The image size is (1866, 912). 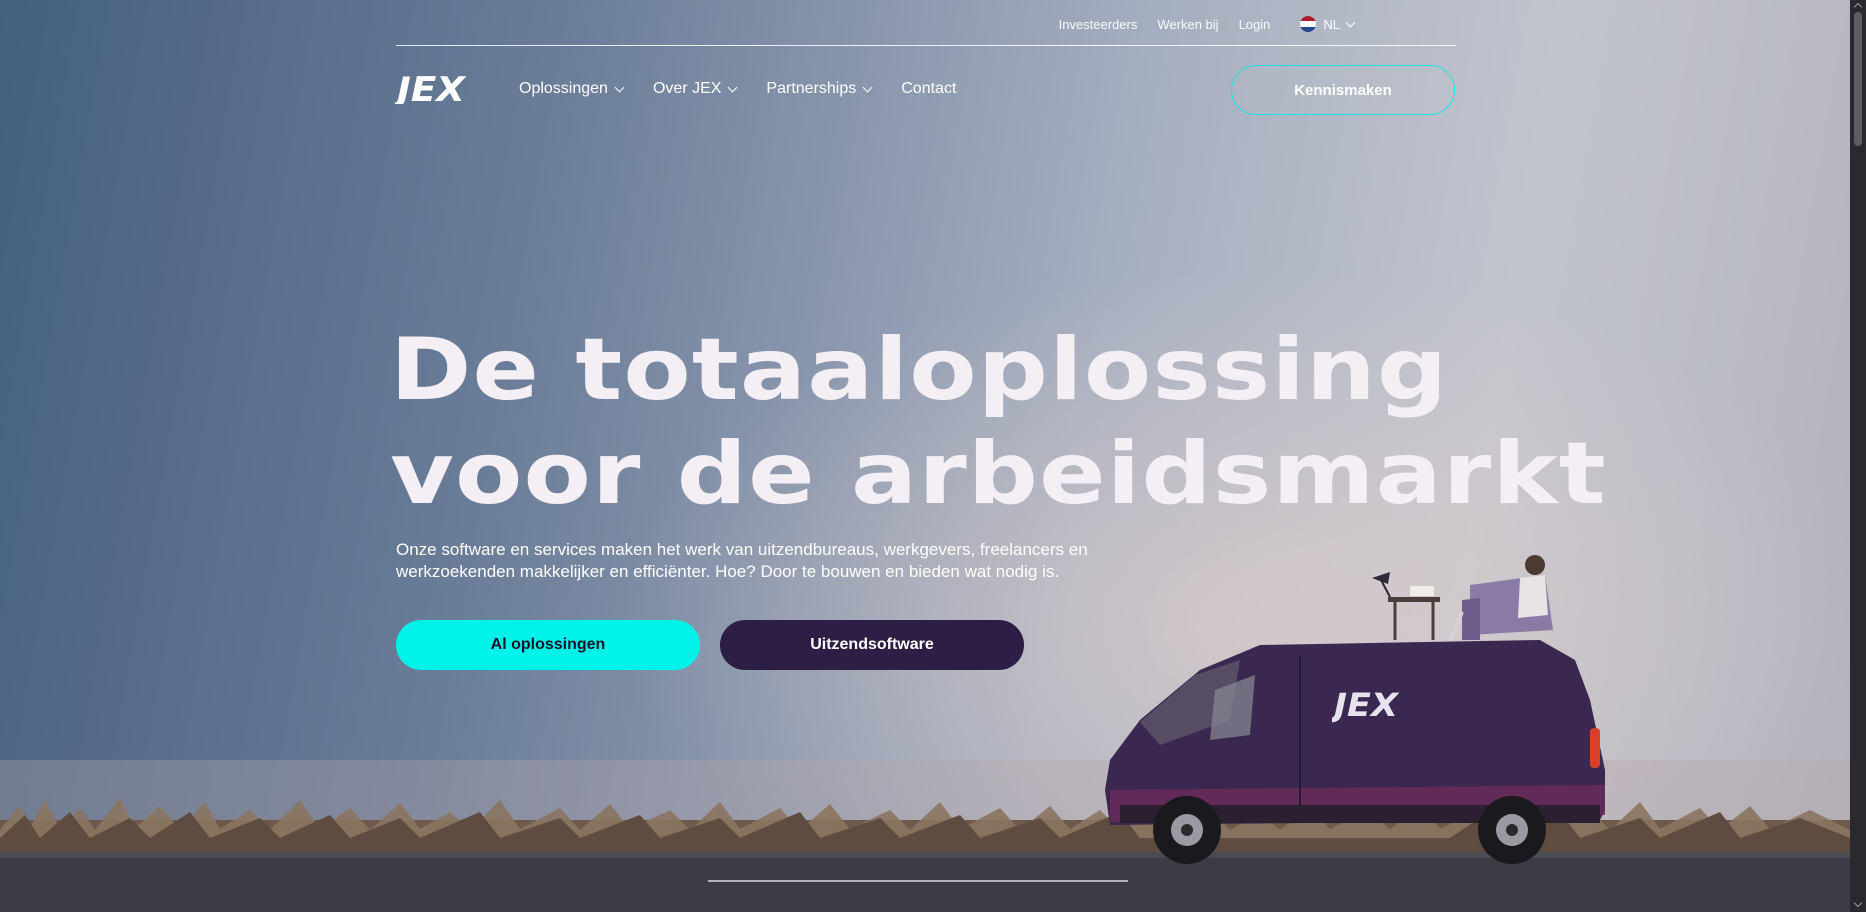 I want to click on header-divider, so click(x=926, y=45).